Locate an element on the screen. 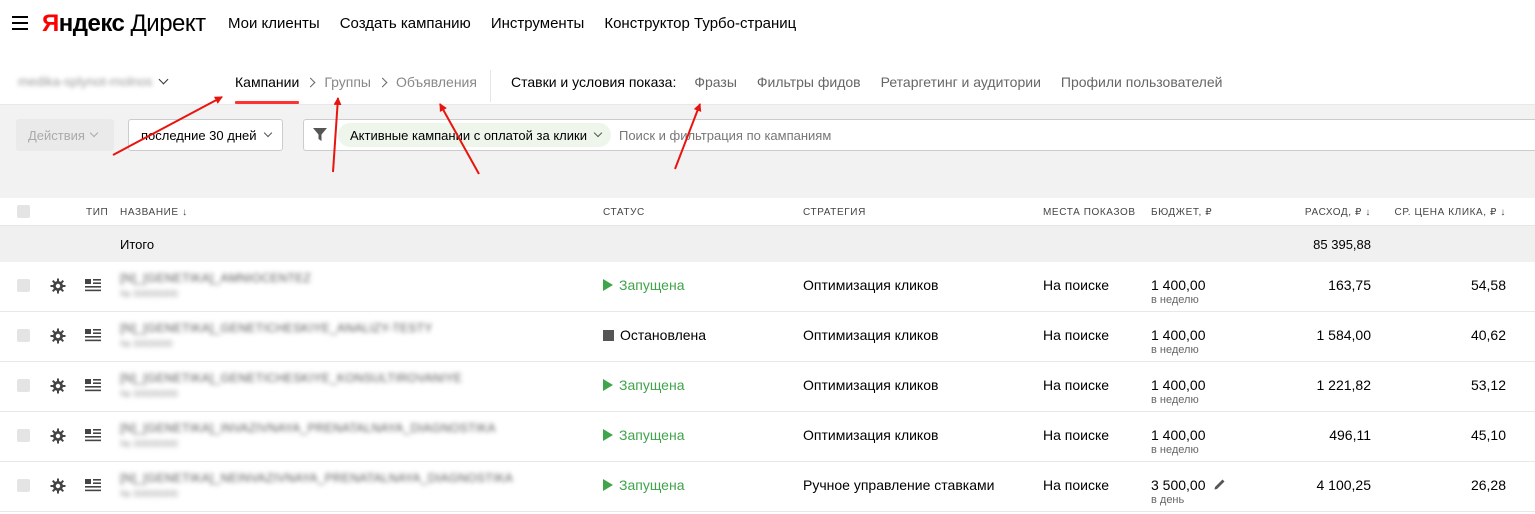  col-type: тип is located at coordinates (97, 212).